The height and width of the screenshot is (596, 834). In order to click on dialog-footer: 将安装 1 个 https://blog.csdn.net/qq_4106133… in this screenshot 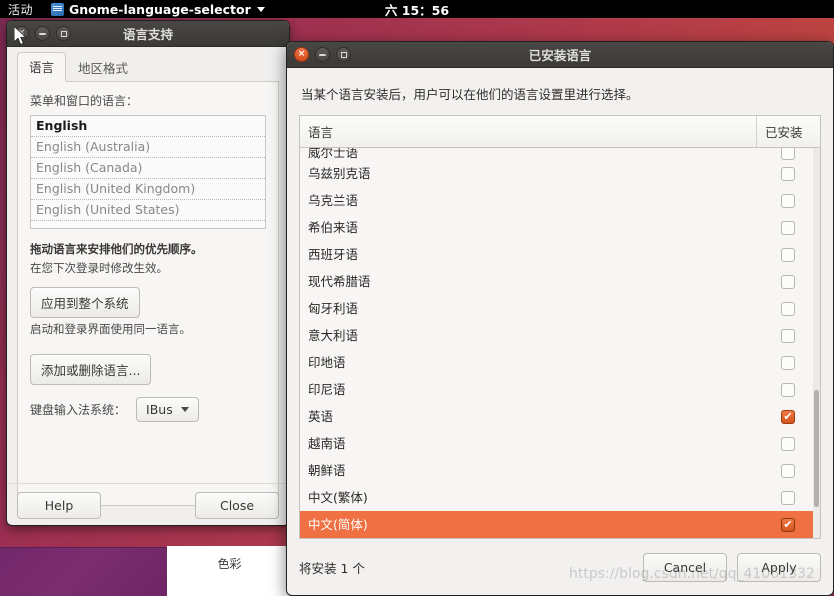, I will do `click(560, 567)`.